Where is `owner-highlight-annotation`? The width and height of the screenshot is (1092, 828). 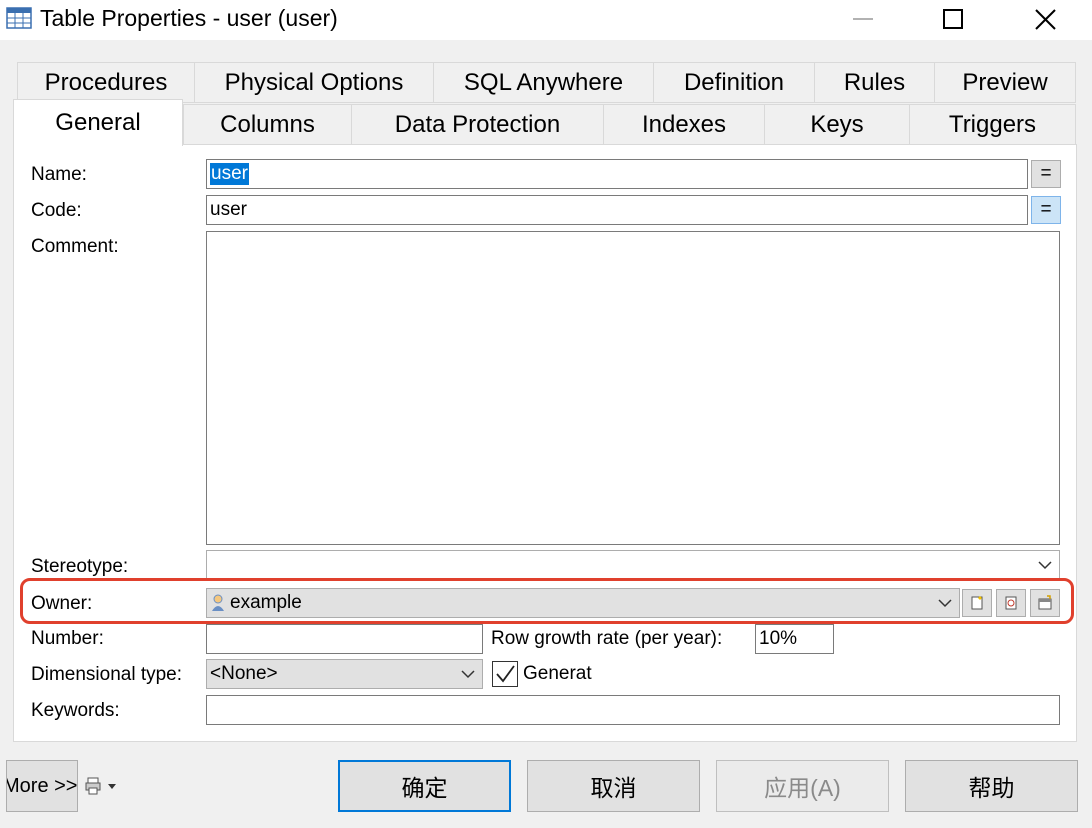 owner-highlight-annotation is located at coordinates (547, 601).